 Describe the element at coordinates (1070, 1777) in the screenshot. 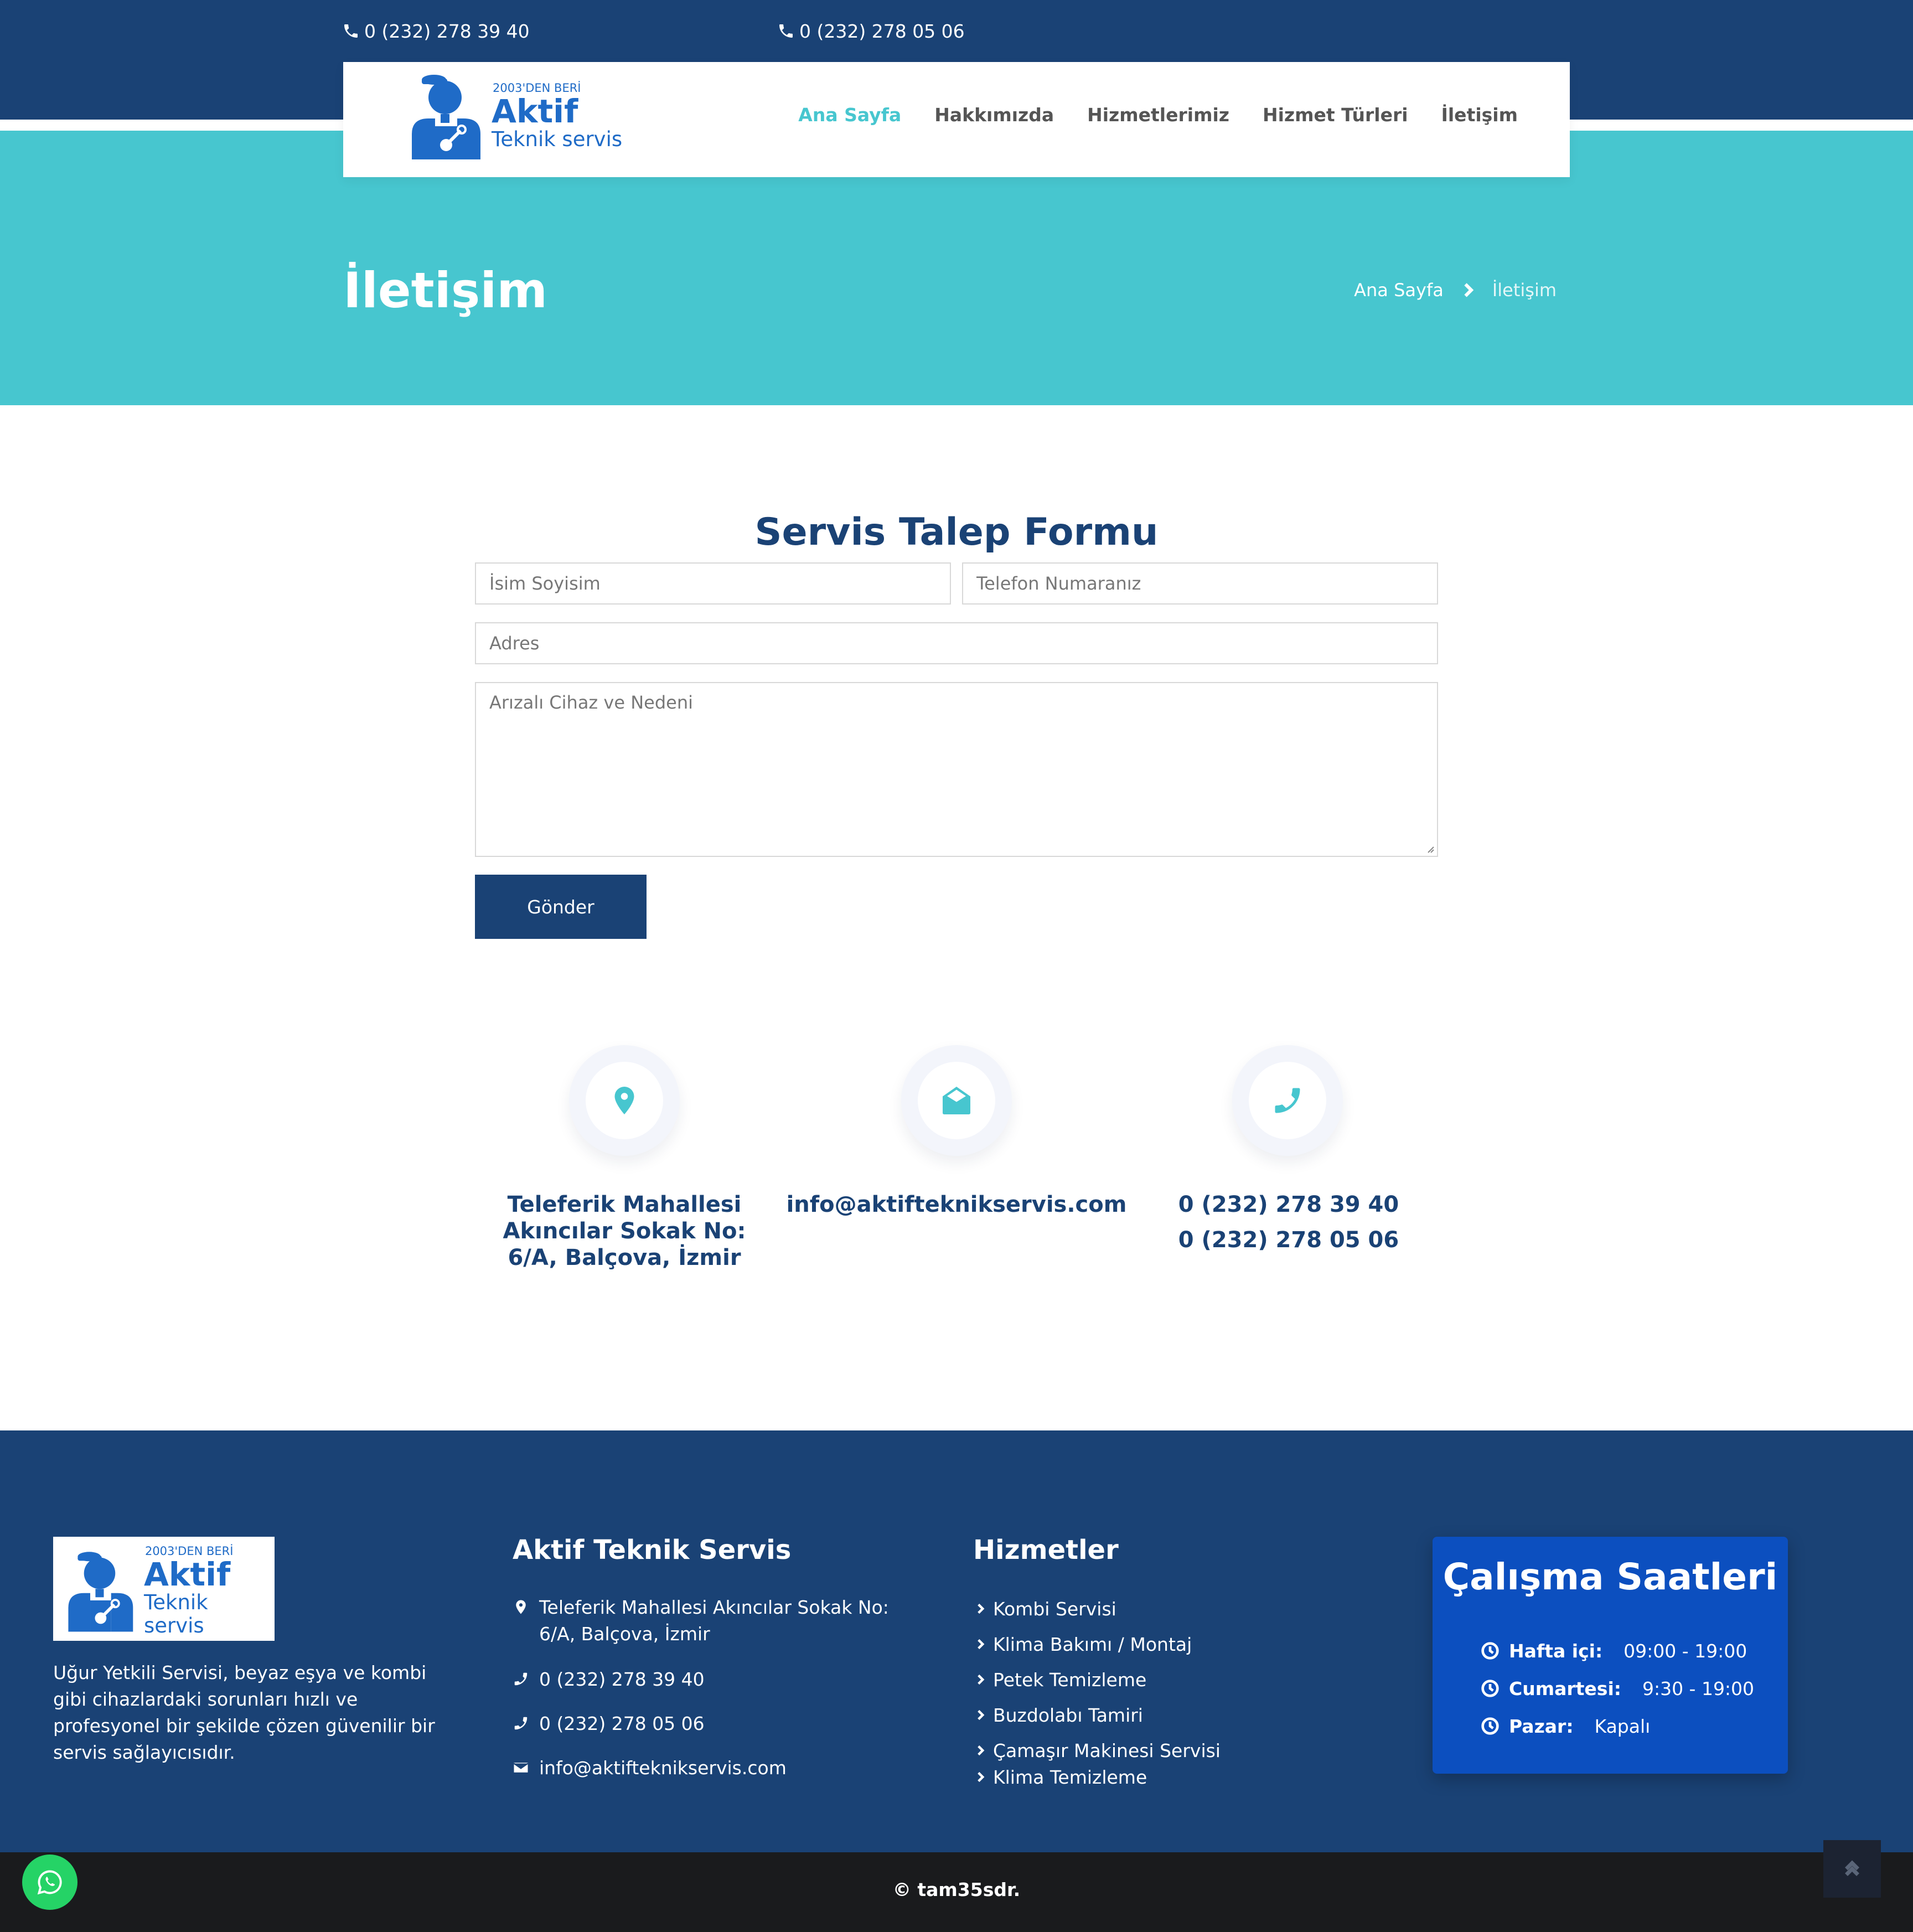

I see `footer-service-label: Klima Temizleme` at that location.